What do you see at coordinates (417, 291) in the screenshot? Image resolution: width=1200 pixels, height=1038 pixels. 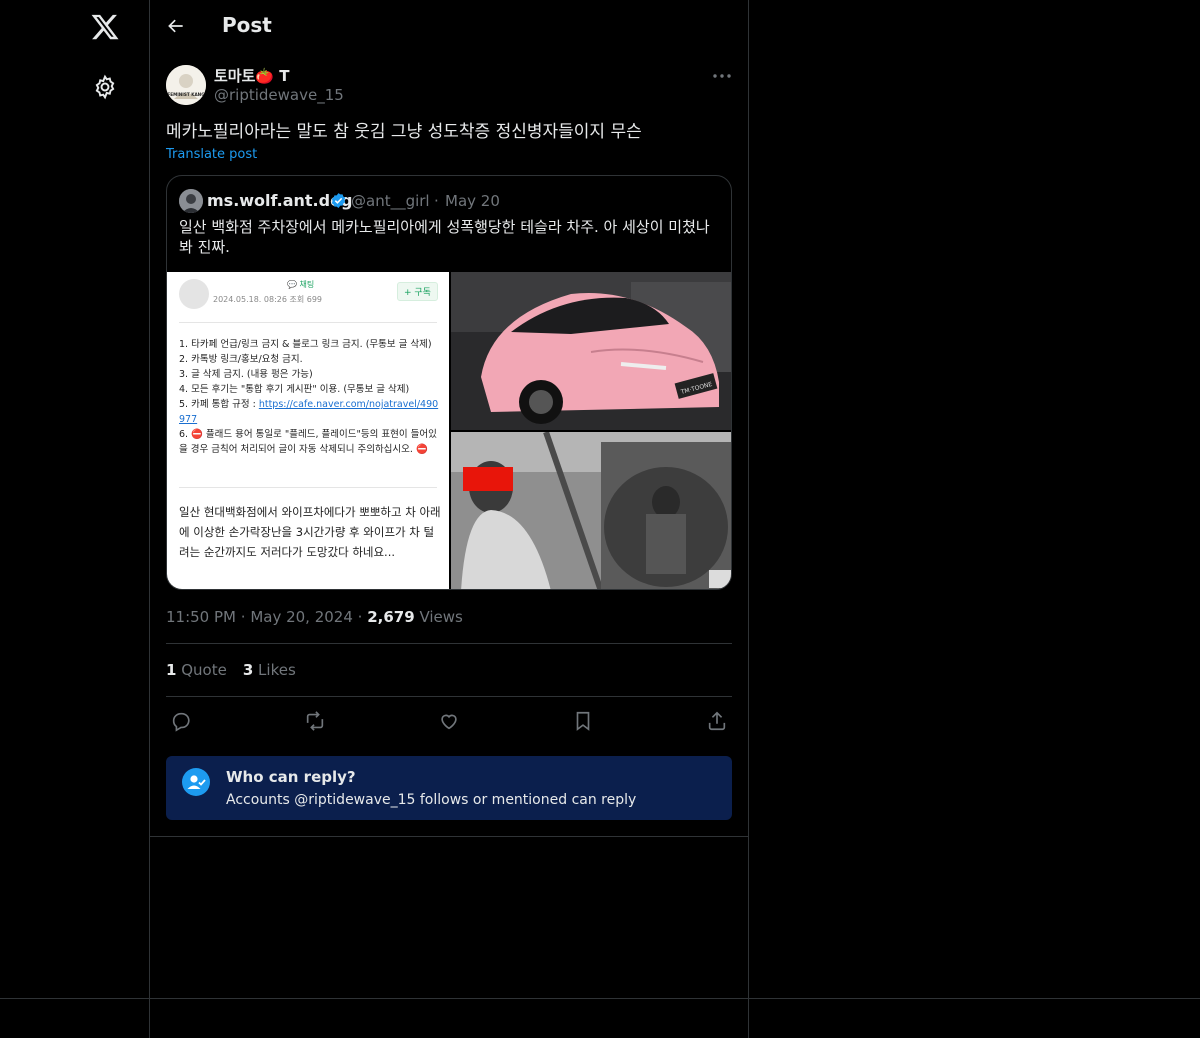 I see `screenshot-subscribe: + 구독` at bounding box center [417, 291].